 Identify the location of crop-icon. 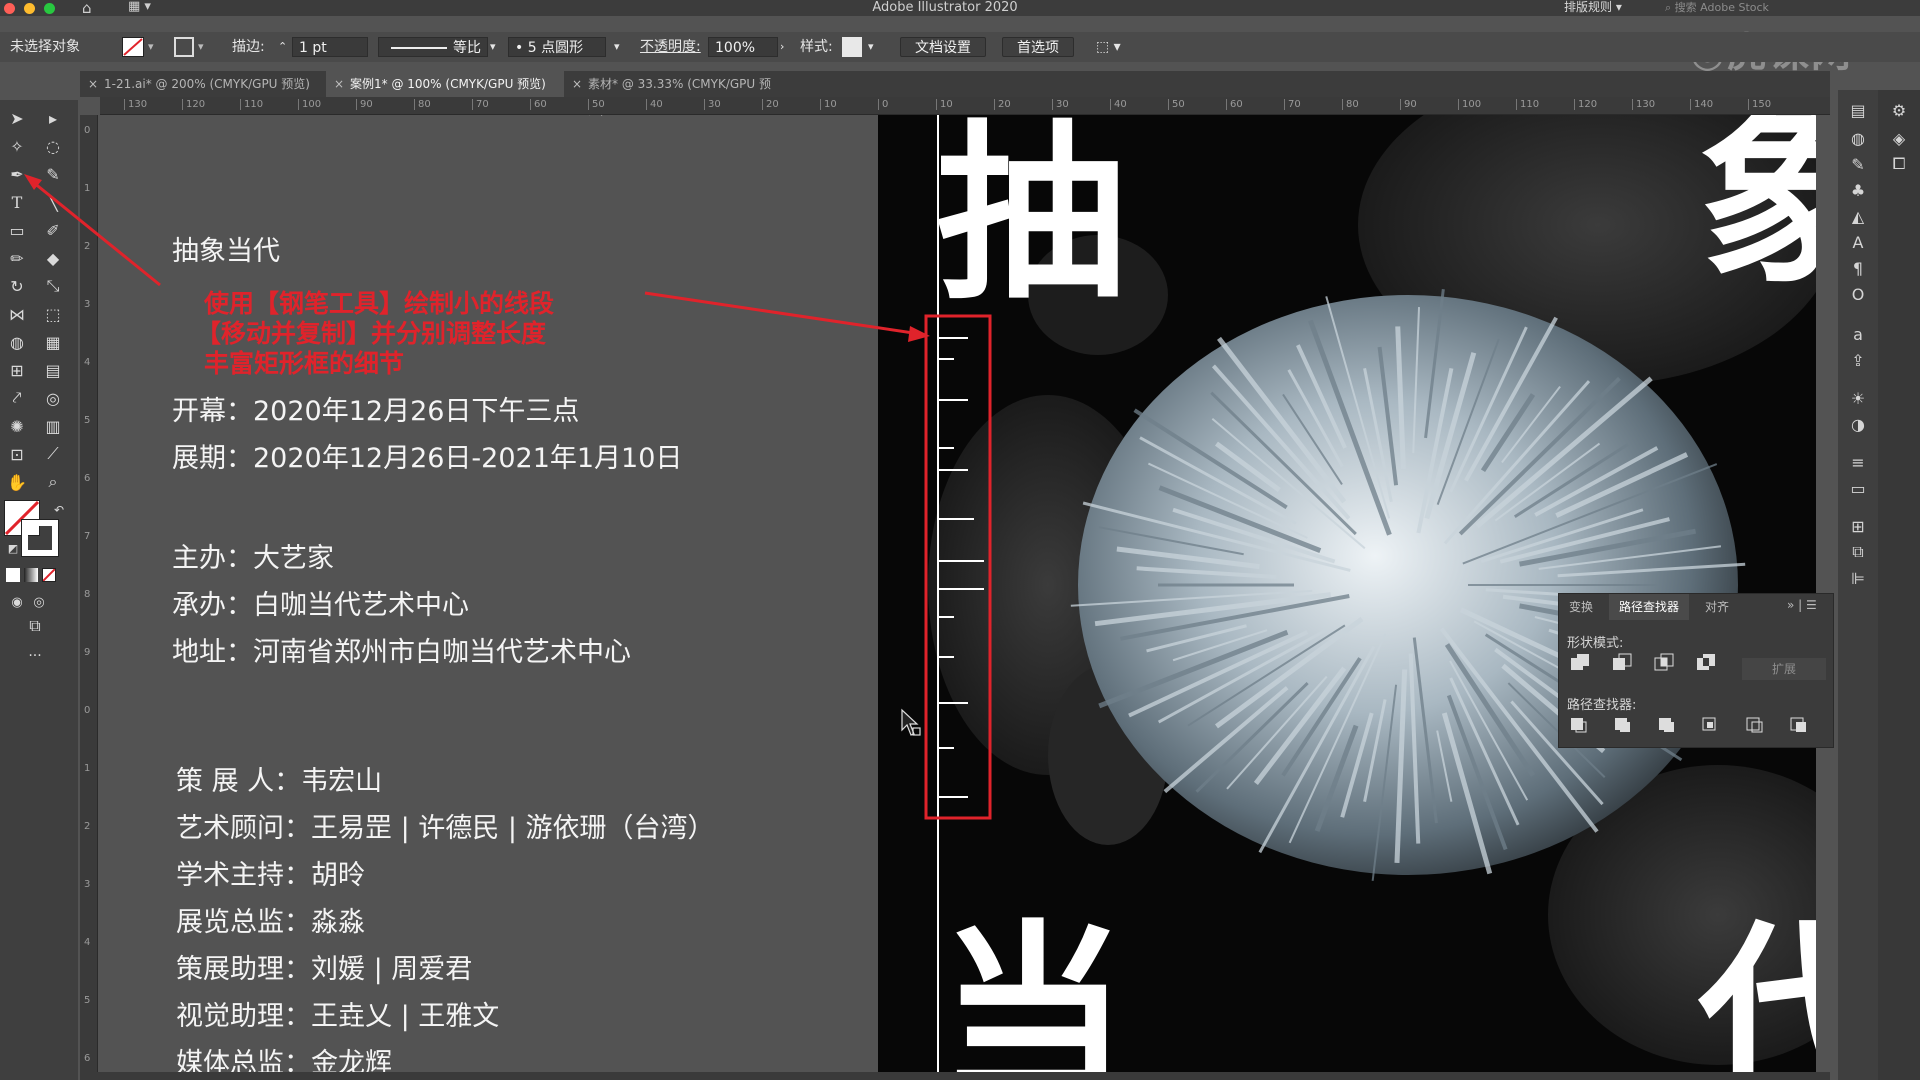
(1709, 724).